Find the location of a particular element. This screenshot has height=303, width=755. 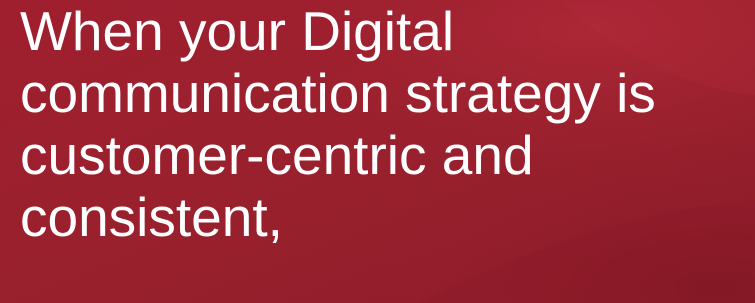

hero-heading-line: customer-centric and is located at coordinates (277, 155).